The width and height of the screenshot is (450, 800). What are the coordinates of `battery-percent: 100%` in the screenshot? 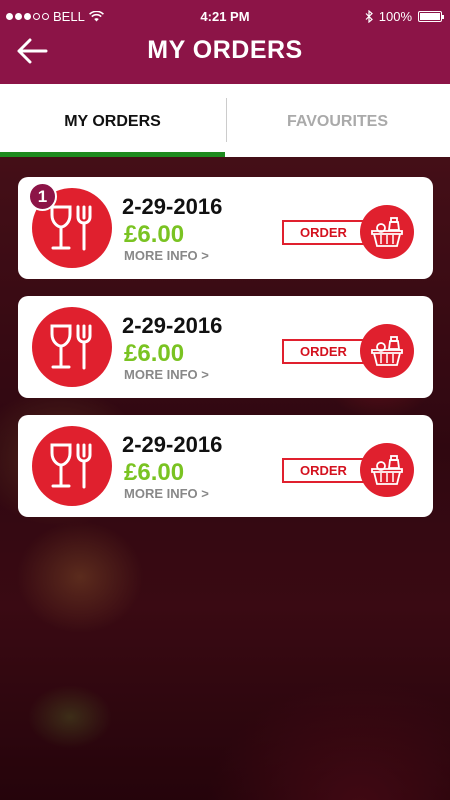 It's located at (395, 16).